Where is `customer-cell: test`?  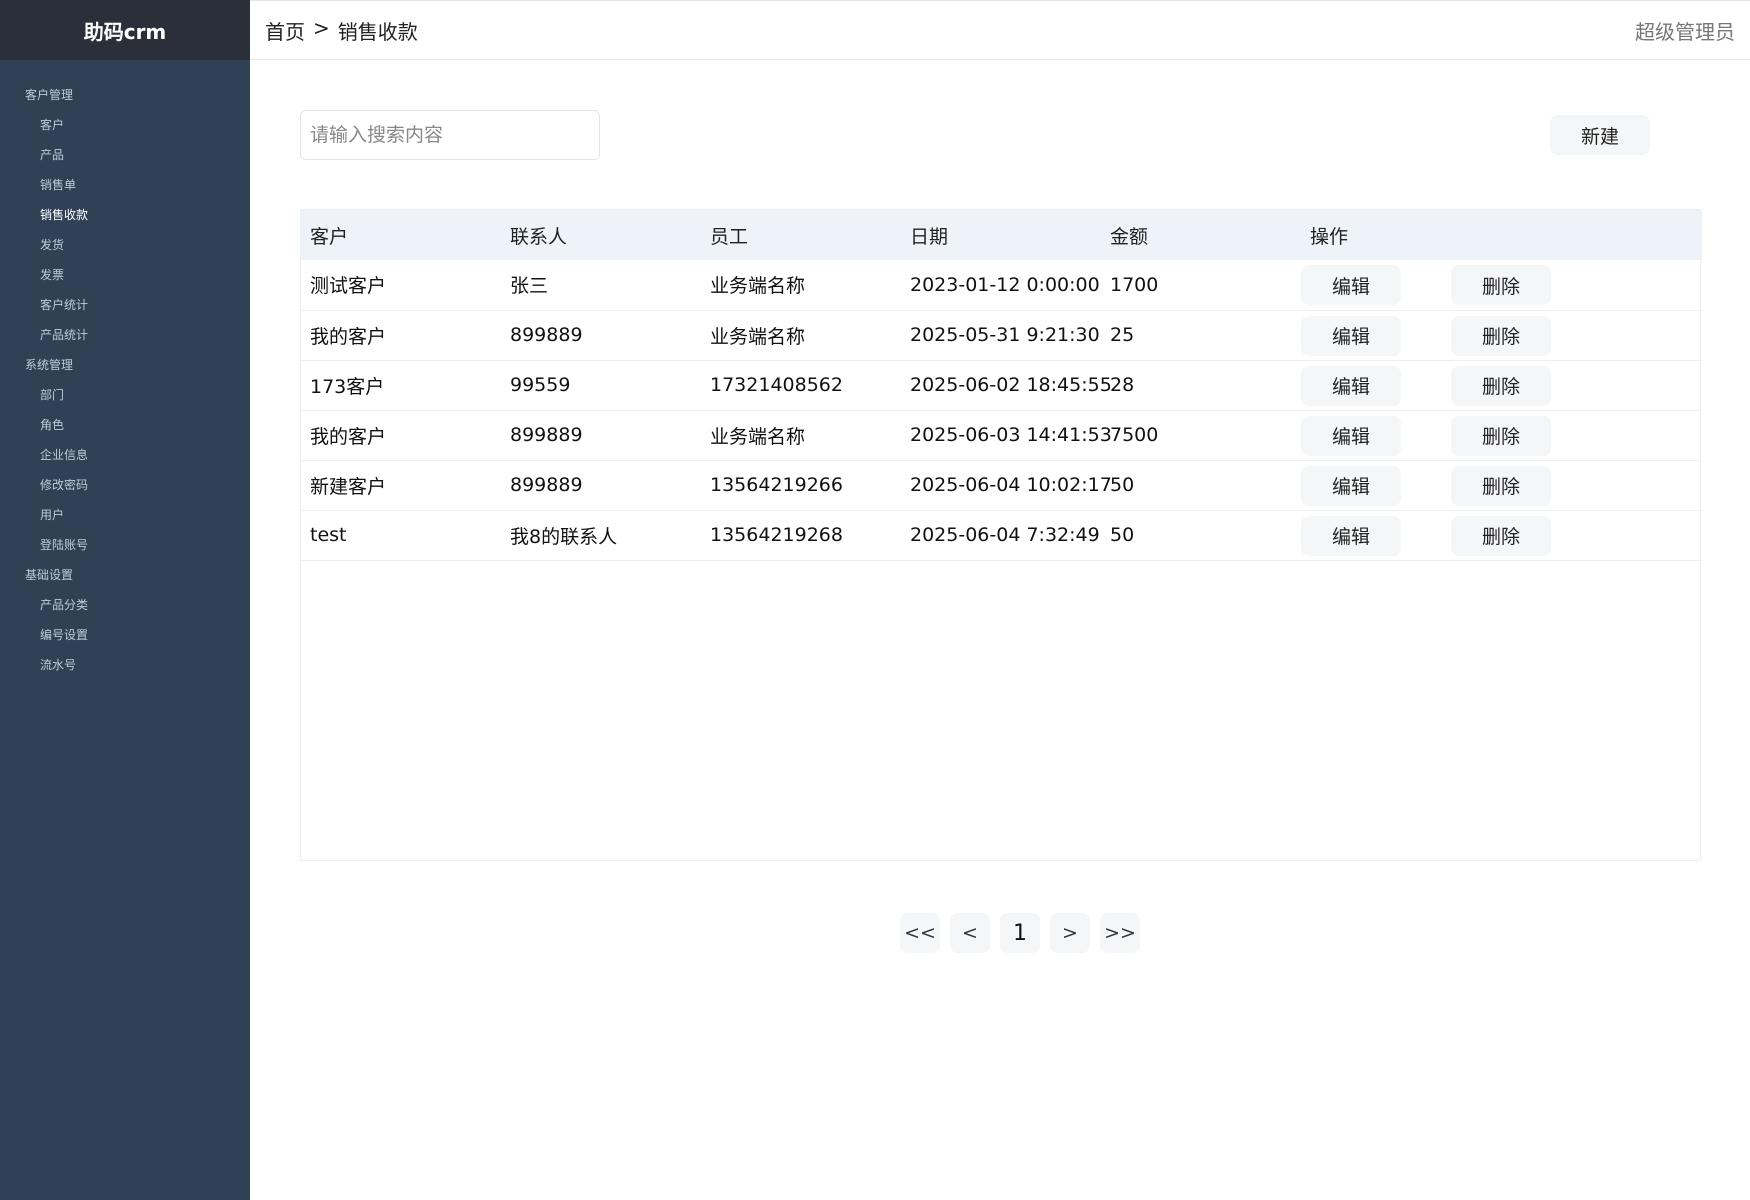 customer-cell: test is located at coordinates (328, 535).